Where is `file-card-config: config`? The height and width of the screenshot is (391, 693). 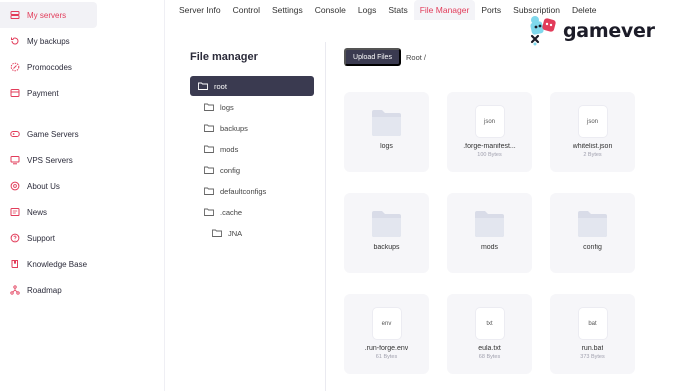 file-card-config: config is located at coordinates (592, 233).